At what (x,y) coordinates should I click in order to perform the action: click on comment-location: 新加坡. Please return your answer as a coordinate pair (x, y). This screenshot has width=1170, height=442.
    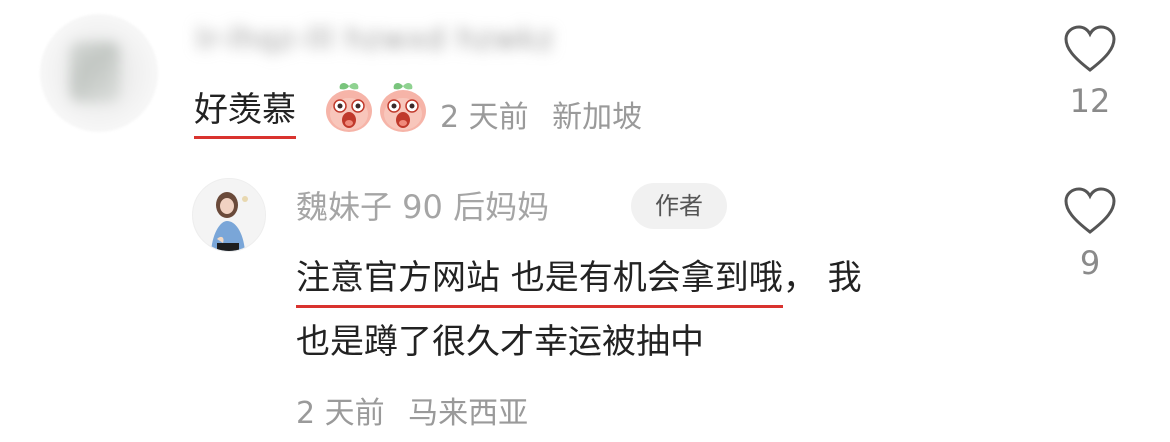
    Looking at the image, I should click on (597, 117).